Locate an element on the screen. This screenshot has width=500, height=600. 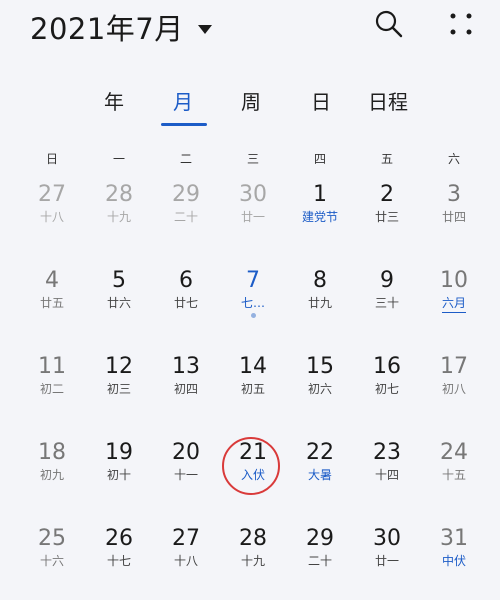
lunar-label: 中伏 is located at coordinates (453, 561).